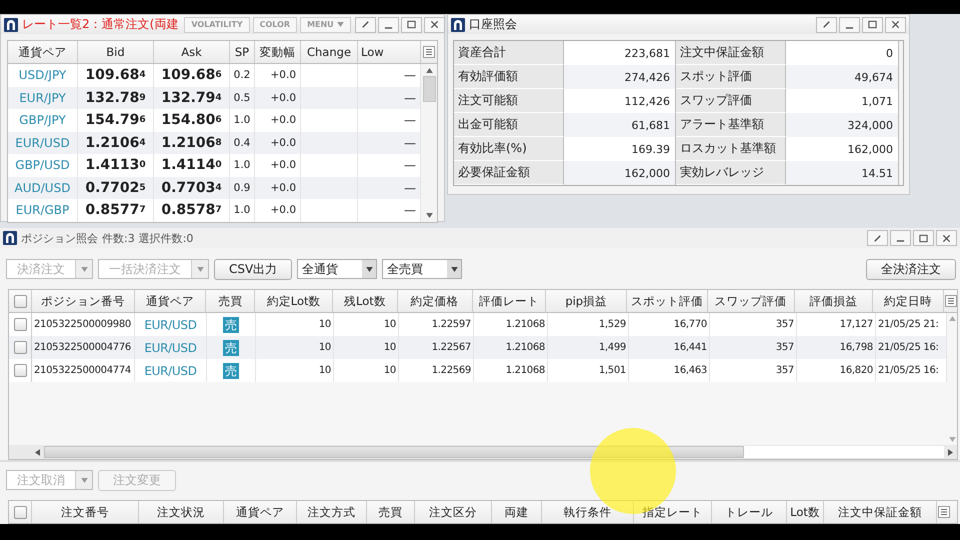  I want to click on column-header: トレール, so click(749, 512).